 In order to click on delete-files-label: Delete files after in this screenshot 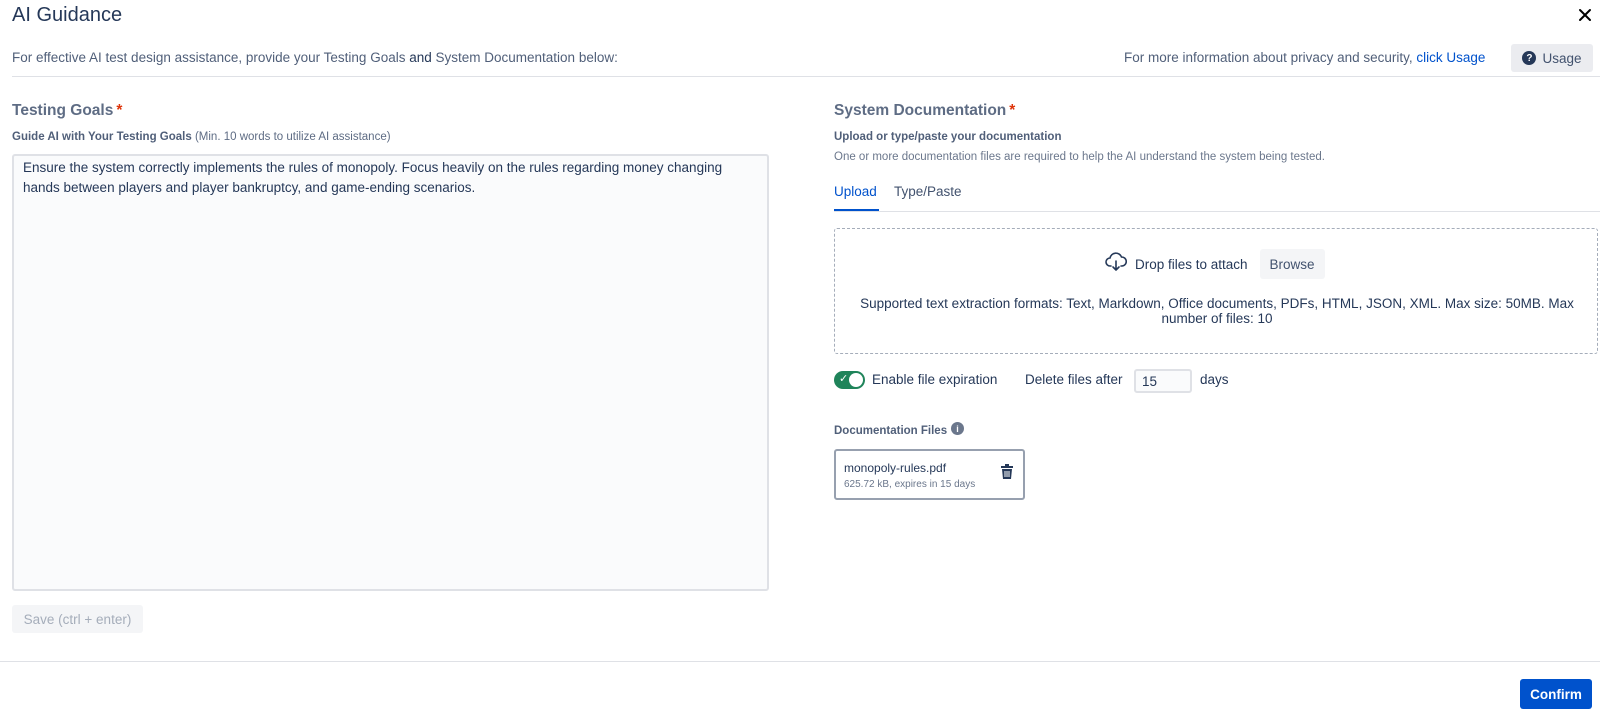, I will do `click(1074, 379)`.